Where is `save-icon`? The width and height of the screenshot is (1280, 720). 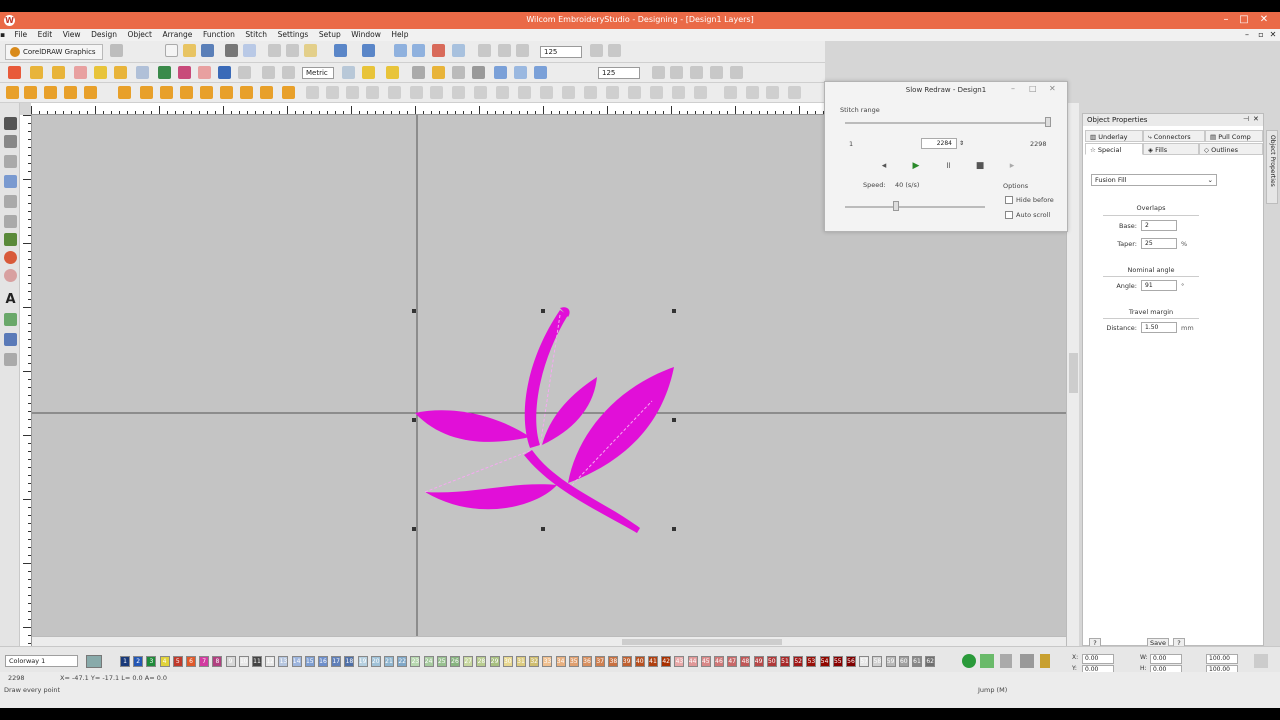
save-icon is located at coordinates (207, 50).